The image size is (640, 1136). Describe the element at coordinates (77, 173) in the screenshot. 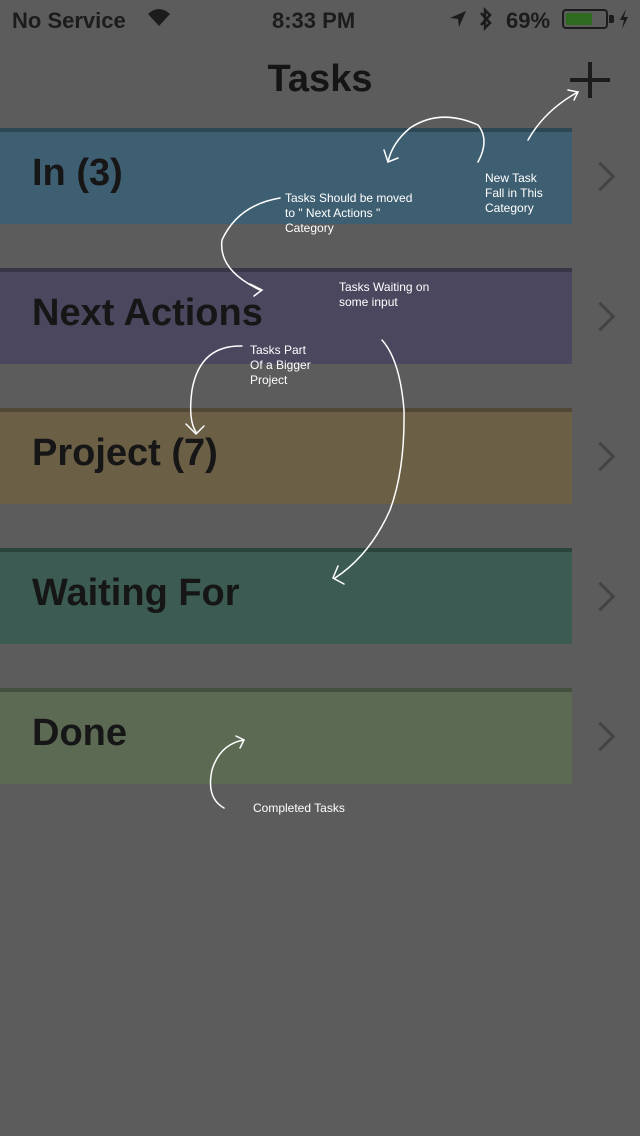

I see `category-label: In (3)` at that location.